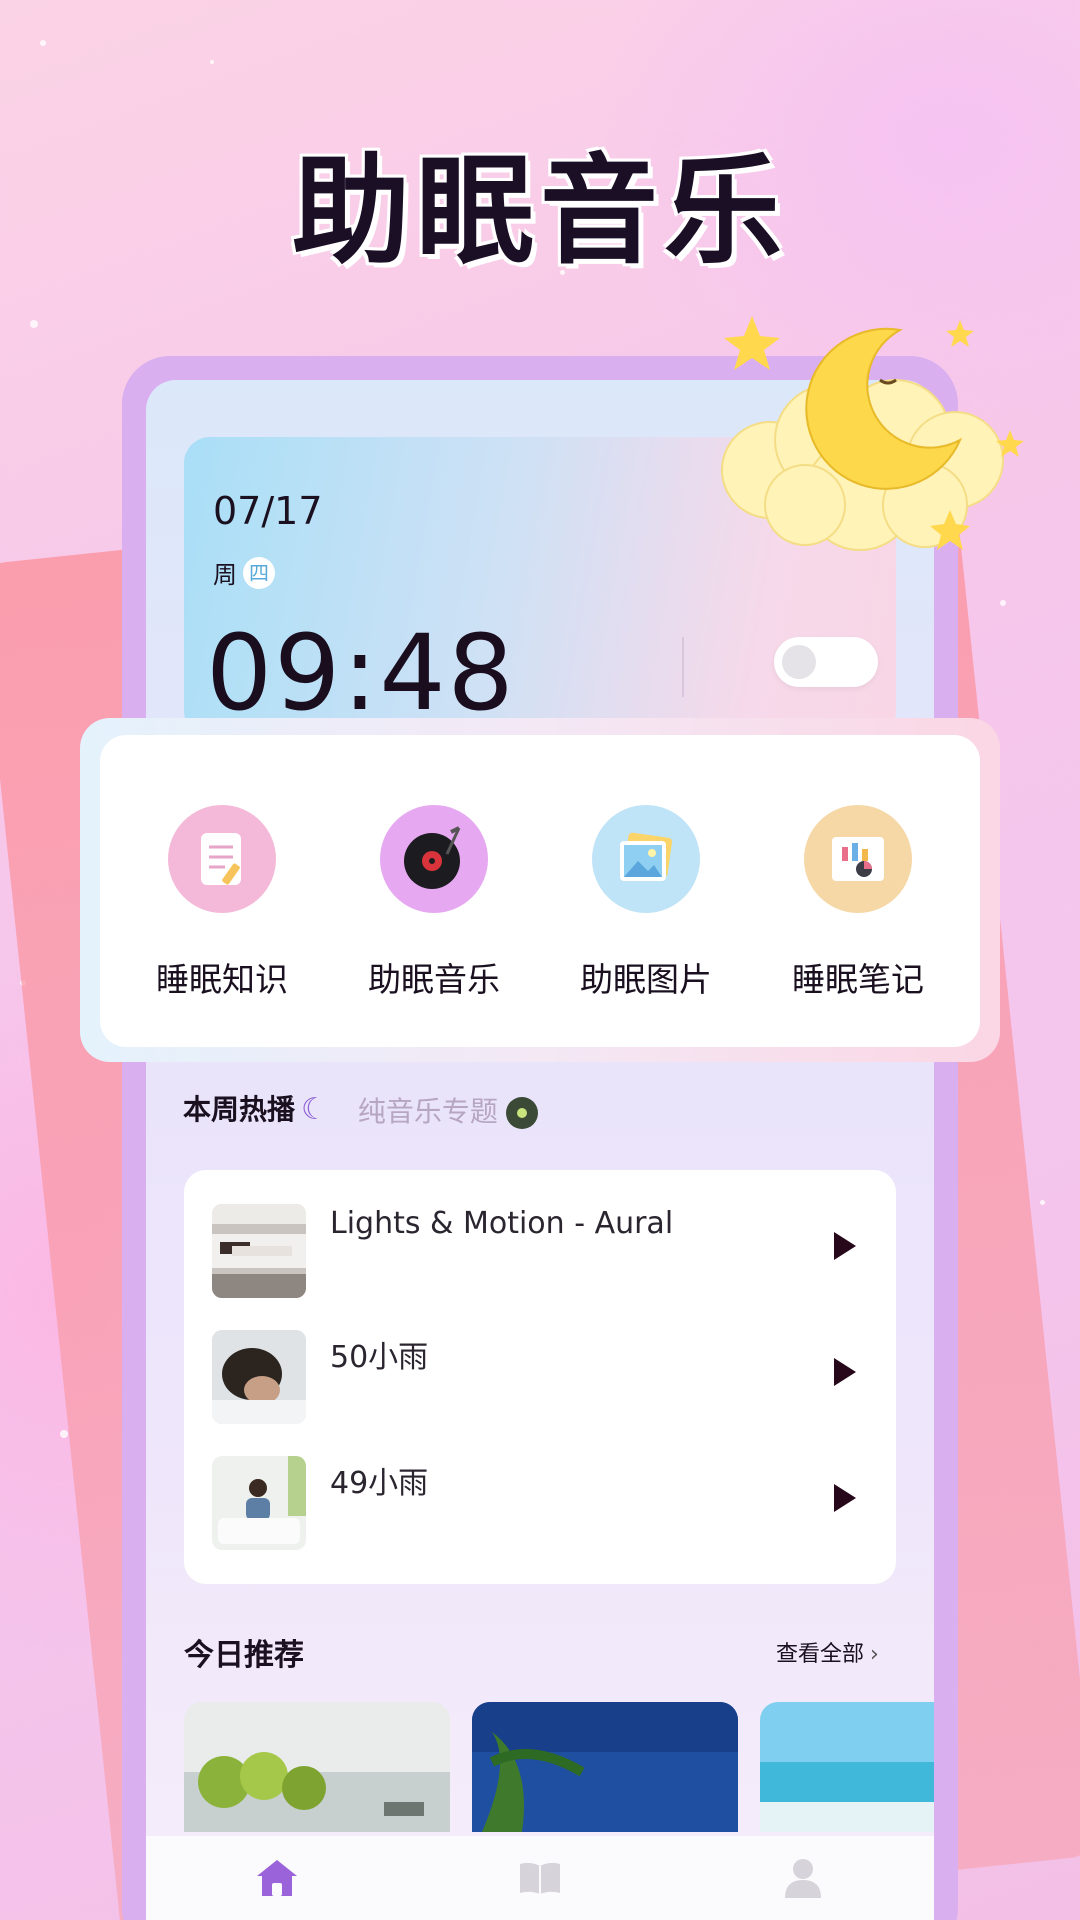  What do you see at coordinates (259, 572) in the screenshot?
I see `weekday-badge: 四` at bounding box center [259, 572].